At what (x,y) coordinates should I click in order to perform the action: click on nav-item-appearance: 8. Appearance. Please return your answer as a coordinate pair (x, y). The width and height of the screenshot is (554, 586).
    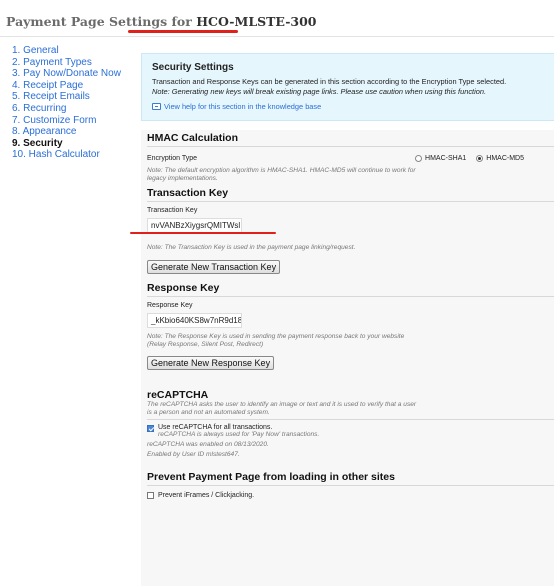
    Looking at the image, I should click on (71, 132).